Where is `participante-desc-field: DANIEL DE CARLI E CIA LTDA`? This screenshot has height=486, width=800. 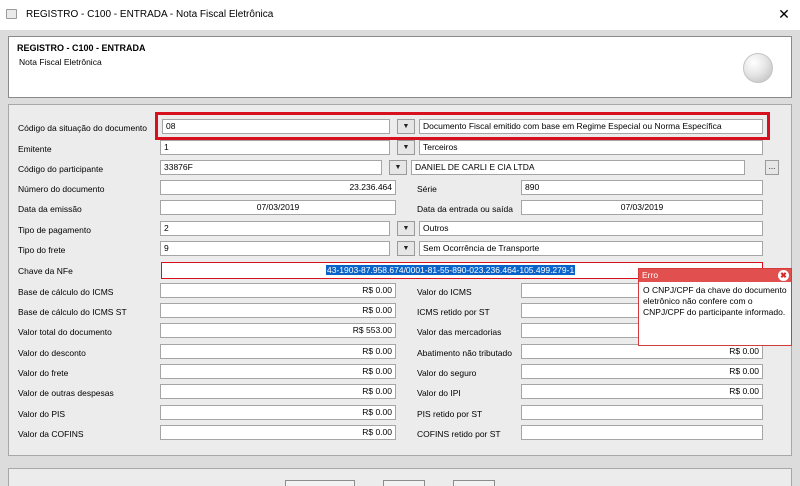
participante-desc-field: DANIEL DE CARLI E CIA LTDA is located at coordinates (578, 167).